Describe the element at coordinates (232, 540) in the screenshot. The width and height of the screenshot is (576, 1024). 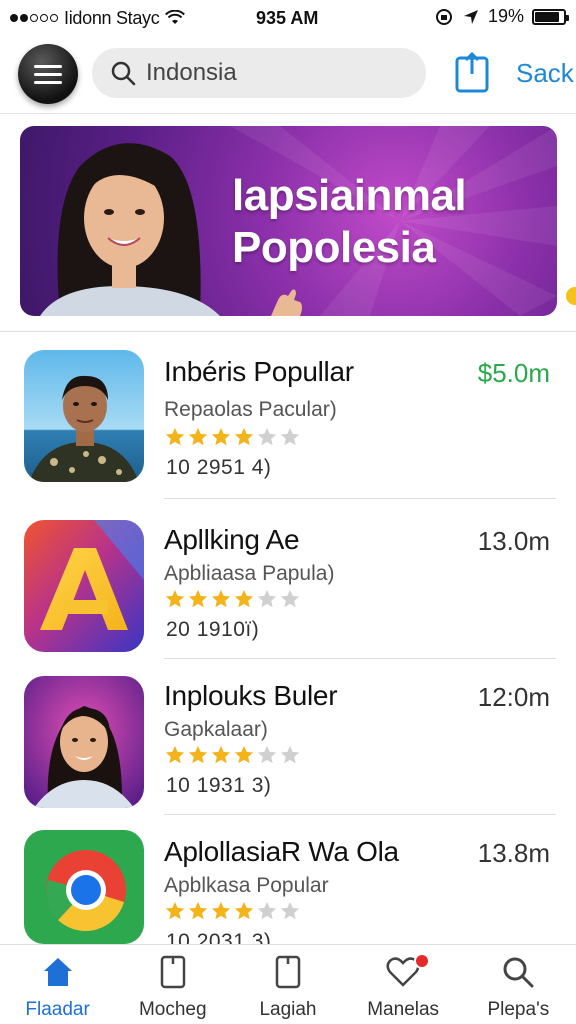
I see `app-name: Apllking Ae` at that location.